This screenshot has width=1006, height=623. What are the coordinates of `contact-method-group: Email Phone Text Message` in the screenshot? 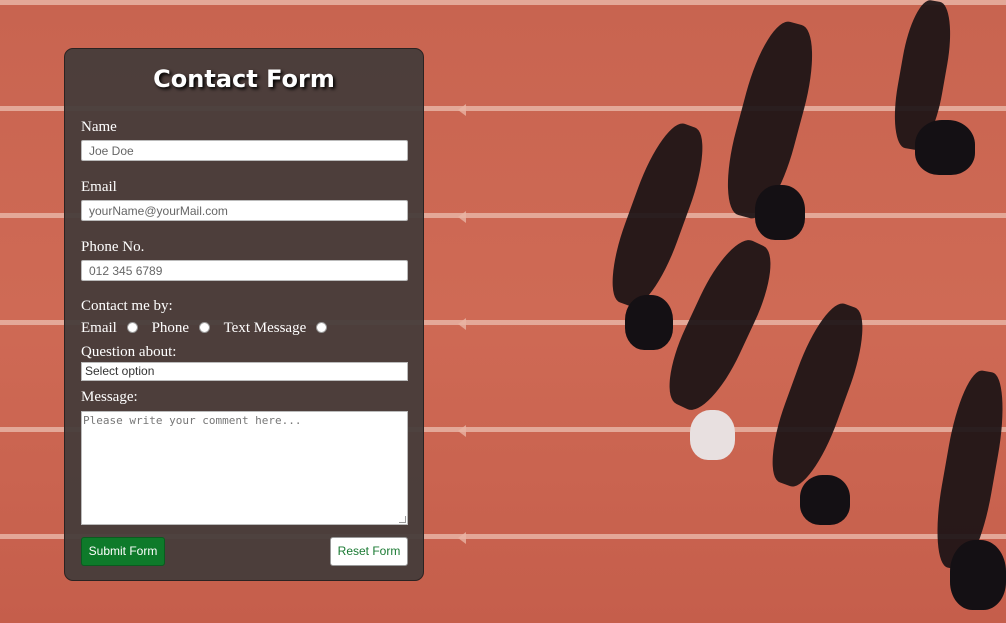 It's located at (209, 328).